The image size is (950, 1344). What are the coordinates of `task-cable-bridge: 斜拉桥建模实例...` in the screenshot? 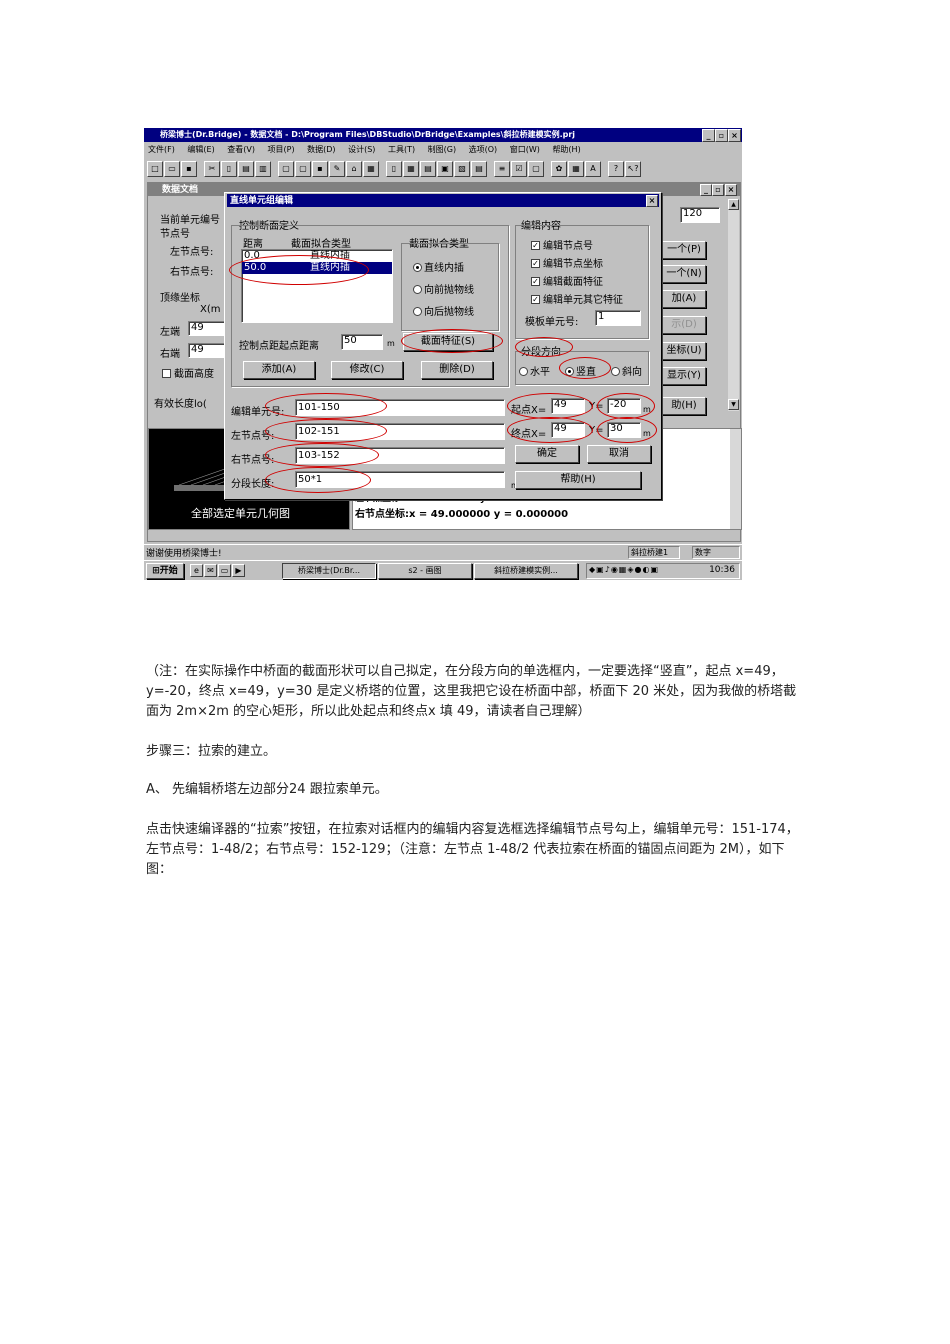 It's located at (526, 571).